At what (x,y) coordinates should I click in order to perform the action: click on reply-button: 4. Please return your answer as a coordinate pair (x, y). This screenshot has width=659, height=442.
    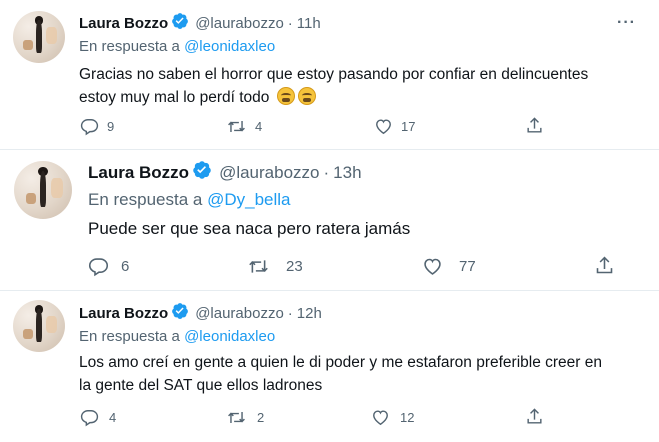
    Looking at the image, I should click on (98, 417).